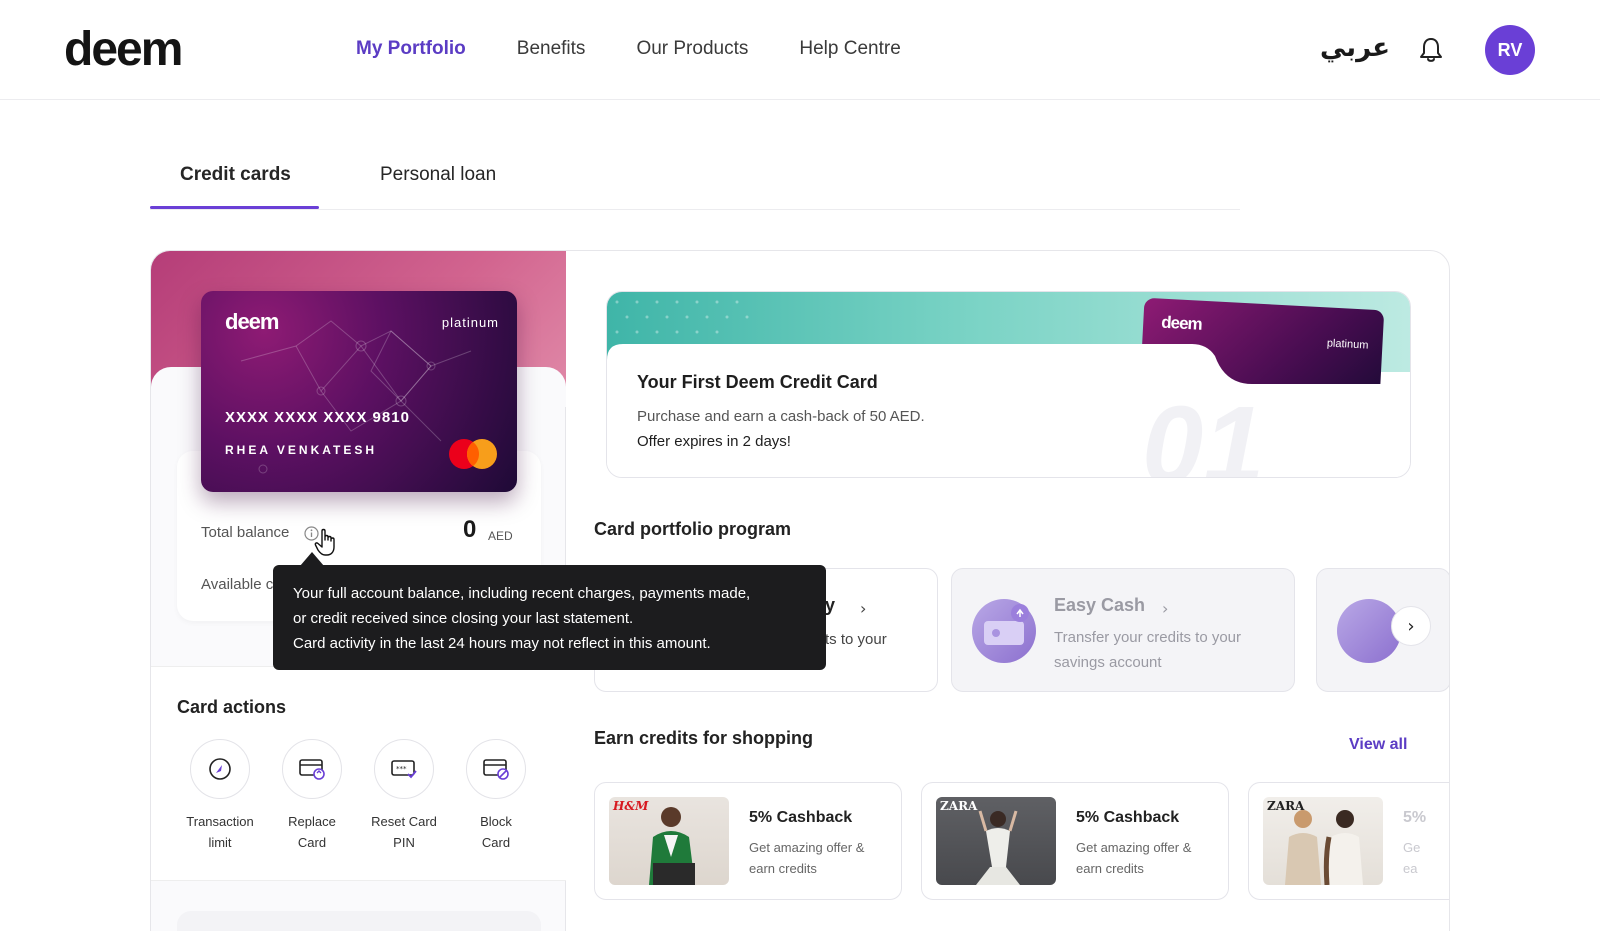 The image size is (1600, 931). What do you see at coordinates (1181, 323) in the screenshot?
I see `promo-card-logo: deem` at bounding box center [1181, 323].